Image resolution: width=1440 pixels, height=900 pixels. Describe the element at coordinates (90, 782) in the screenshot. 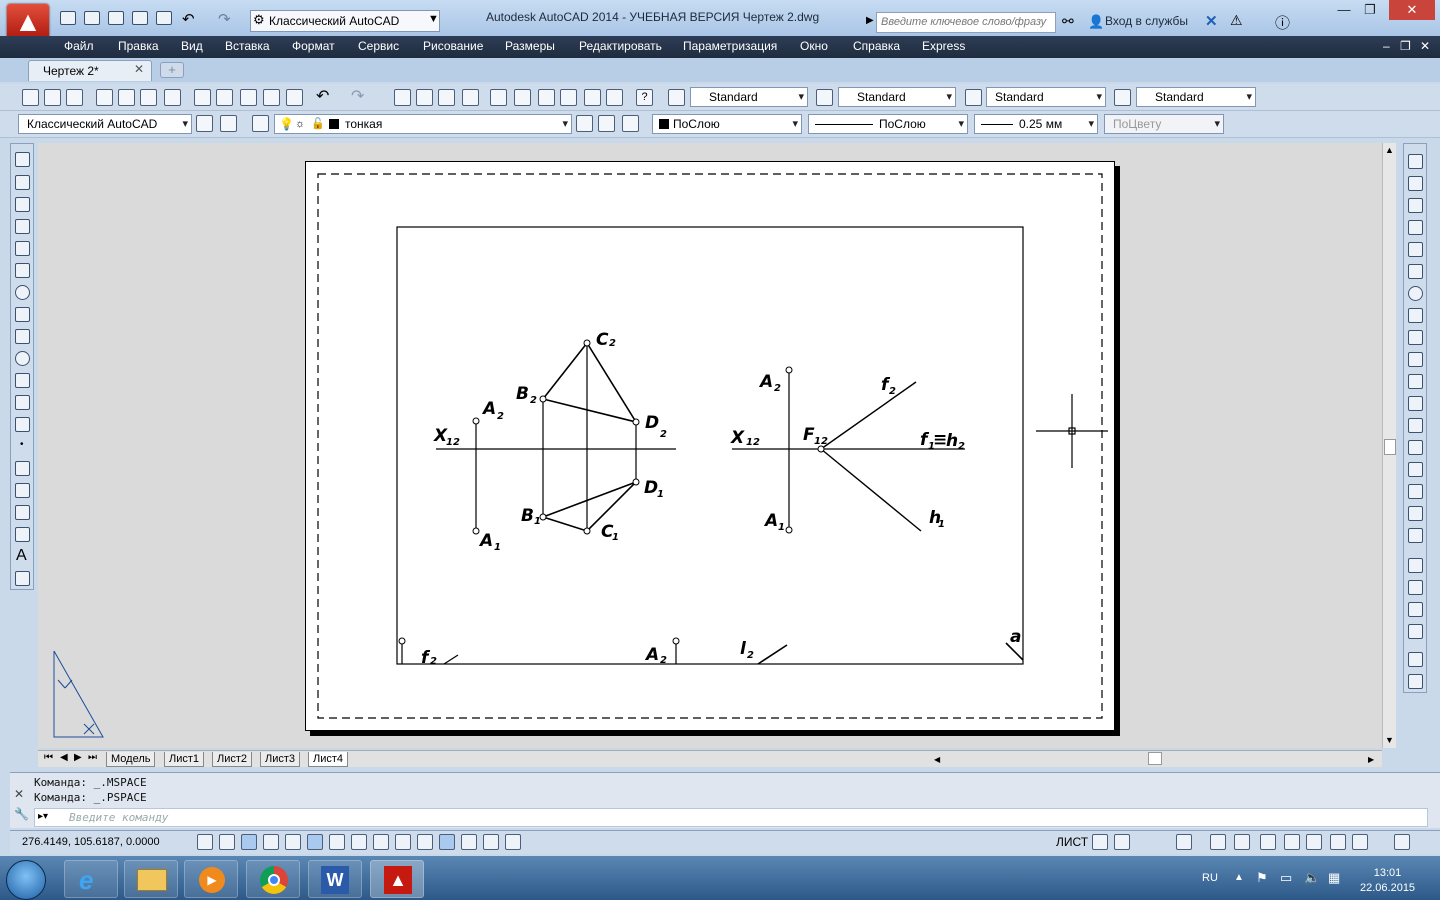

I see `command-history-line: Команда: _.MSPACE` at that location.